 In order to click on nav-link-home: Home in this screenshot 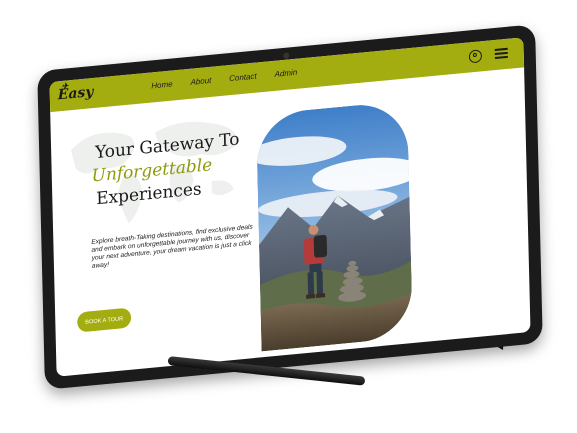, I will do `click(161, 84)`.